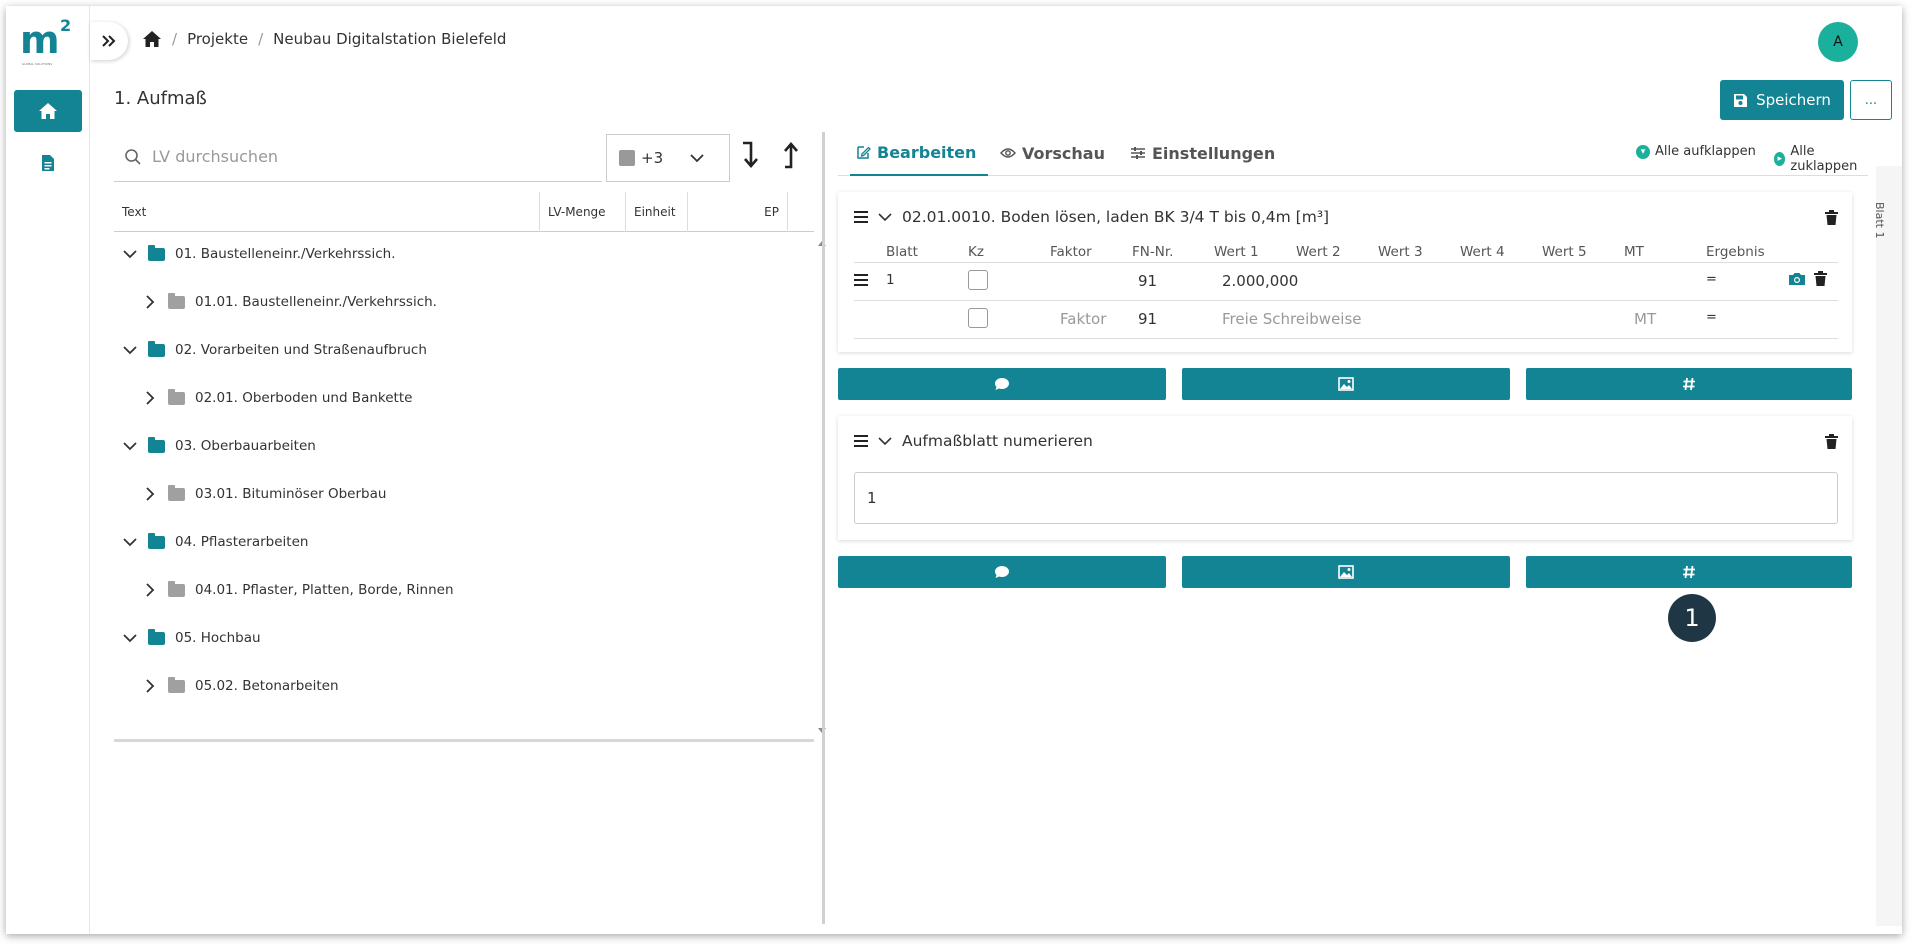 This screenshot has height=950, width=1920. I want to click on col-wert-5: Wert 5, so click(1564, 252).